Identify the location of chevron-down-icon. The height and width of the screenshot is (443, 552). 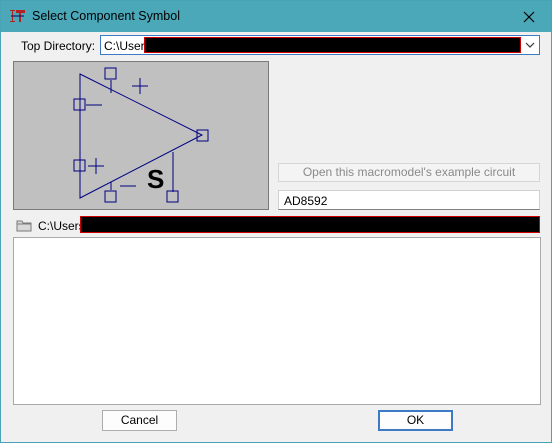
(530, 45).